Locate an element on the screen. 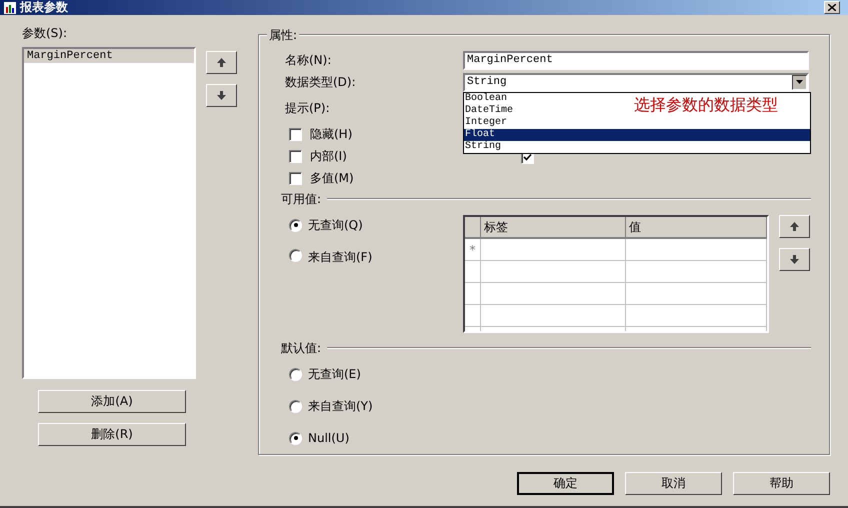 The height and width of the screenshot is (508, 848). ok-button: 确定 is located at coordinates (565, 483).